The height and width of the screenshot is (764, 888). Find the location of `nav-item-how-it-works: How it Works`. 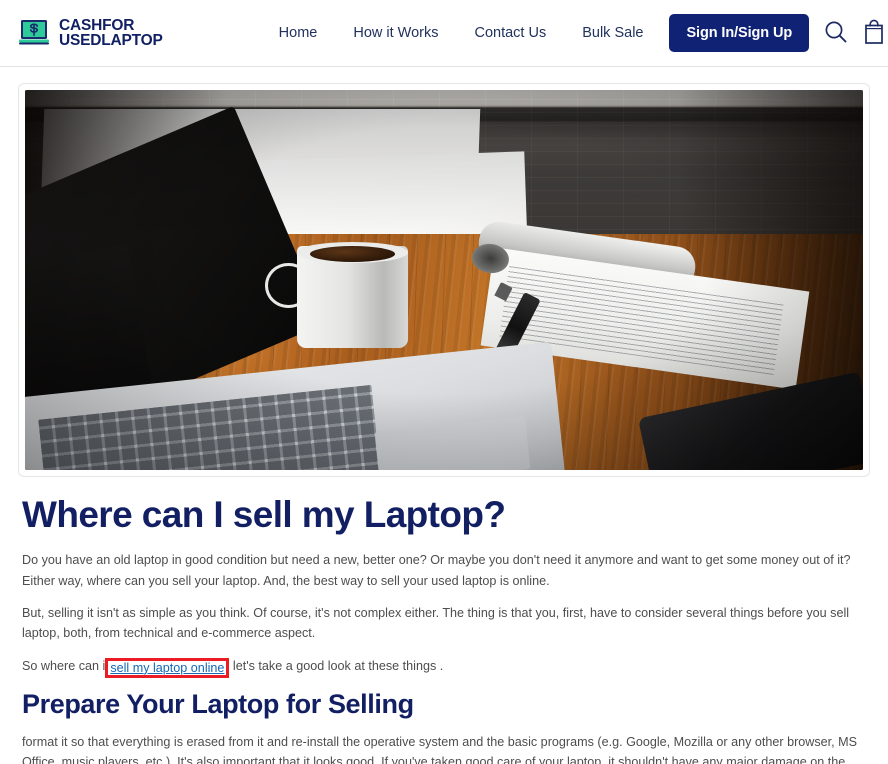

nav-item-how-it-works: How it Works is located at coordinates (395, 33).